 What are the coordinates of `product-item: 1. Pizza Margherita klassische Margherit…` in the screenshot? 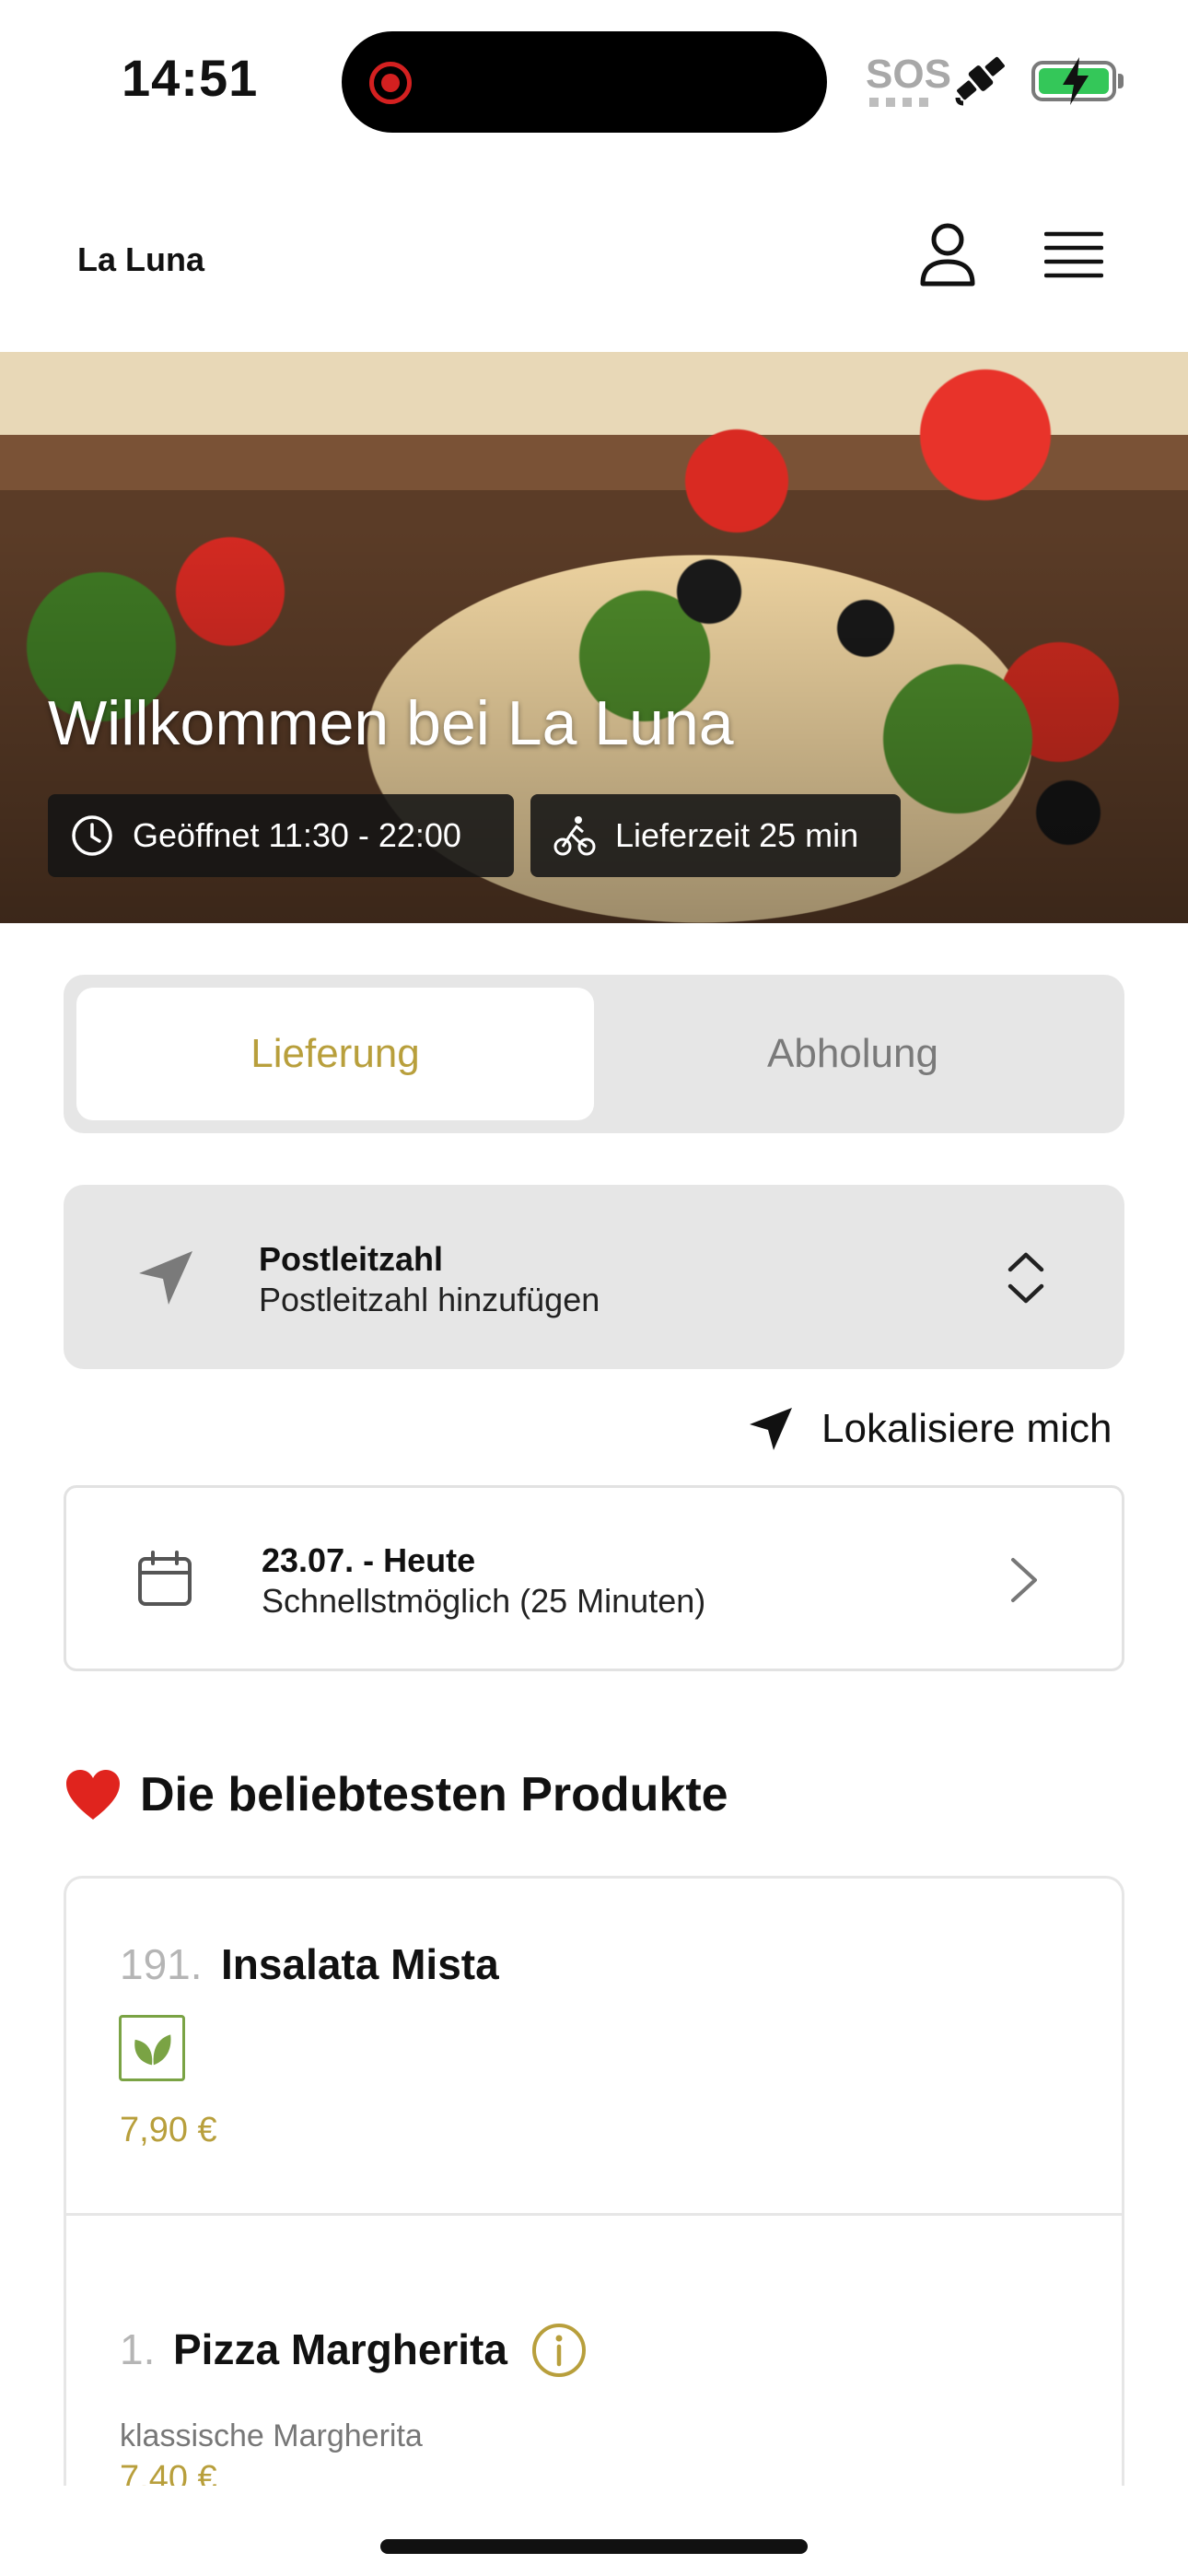 It's located at (594, 2351).